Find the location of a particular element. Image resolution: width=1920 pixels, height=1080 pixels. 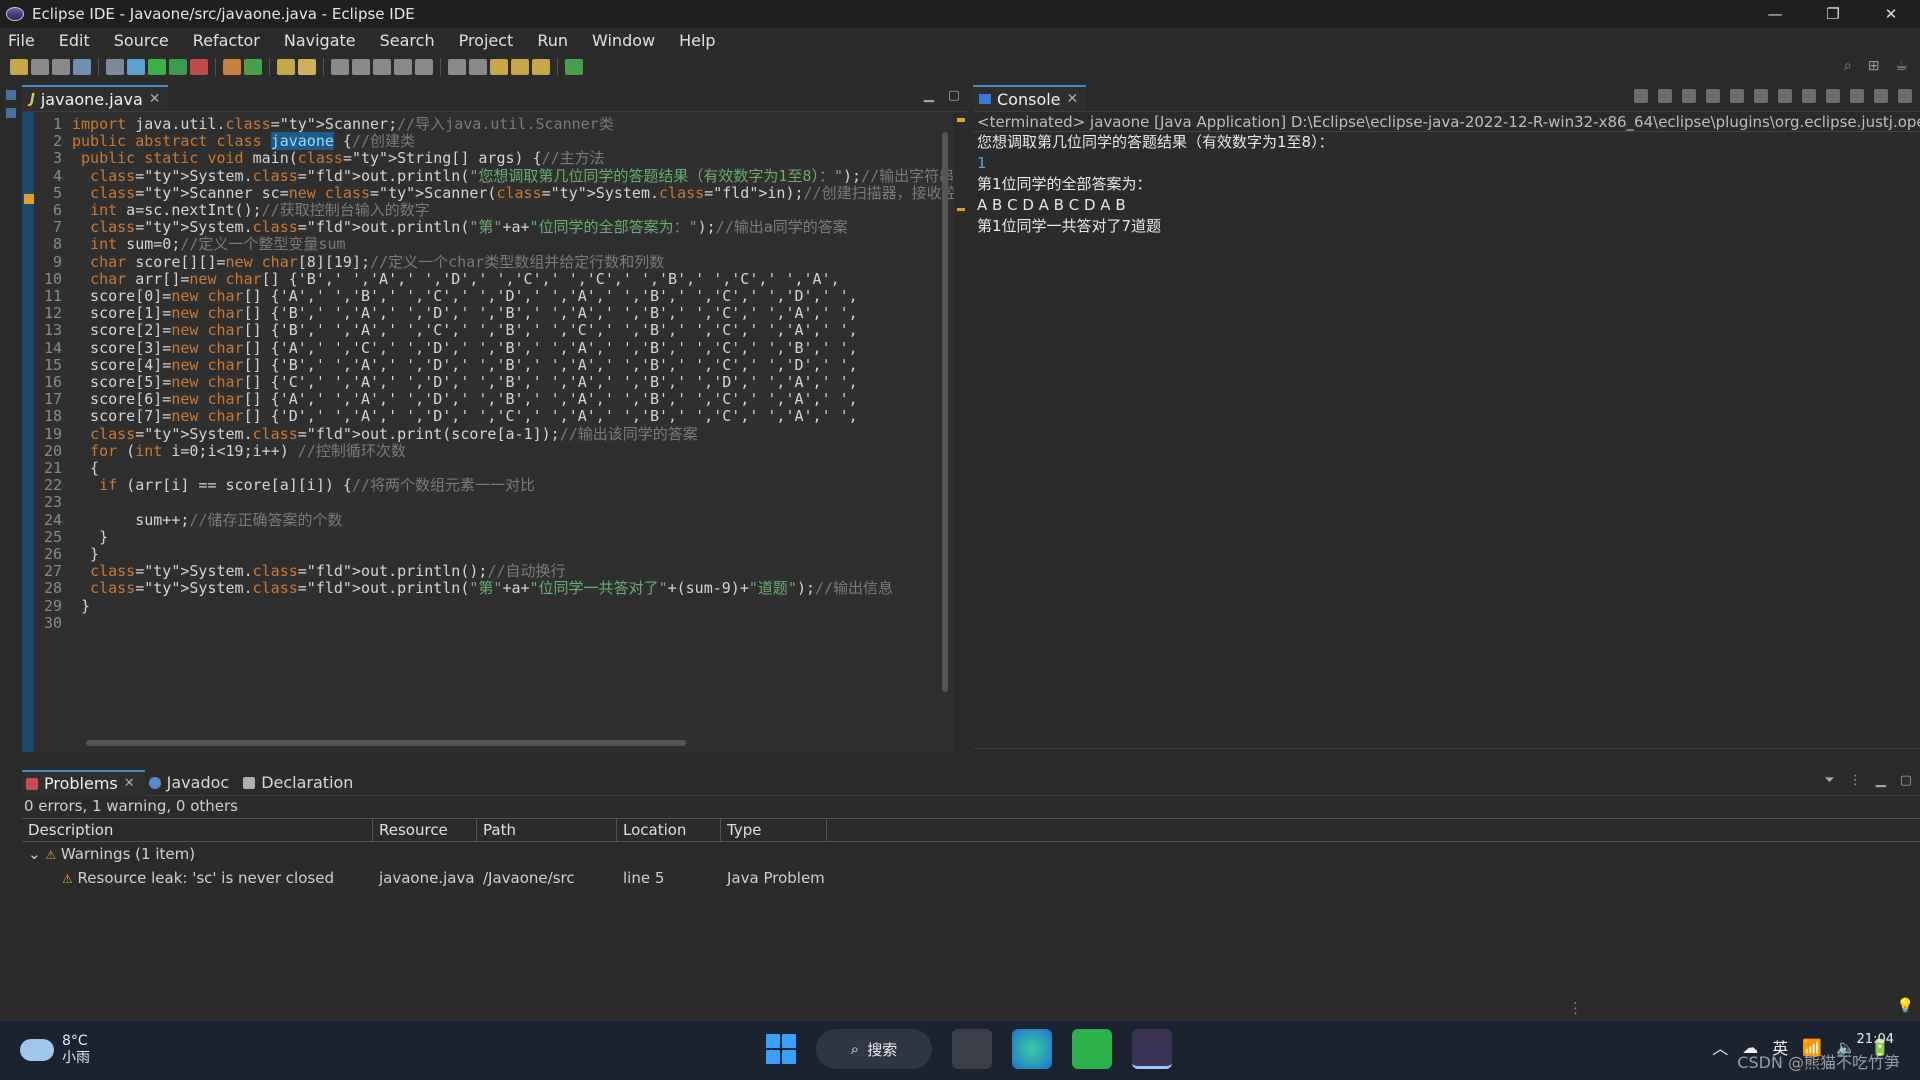

menu-run: Run is located at coordinates (552, 40).